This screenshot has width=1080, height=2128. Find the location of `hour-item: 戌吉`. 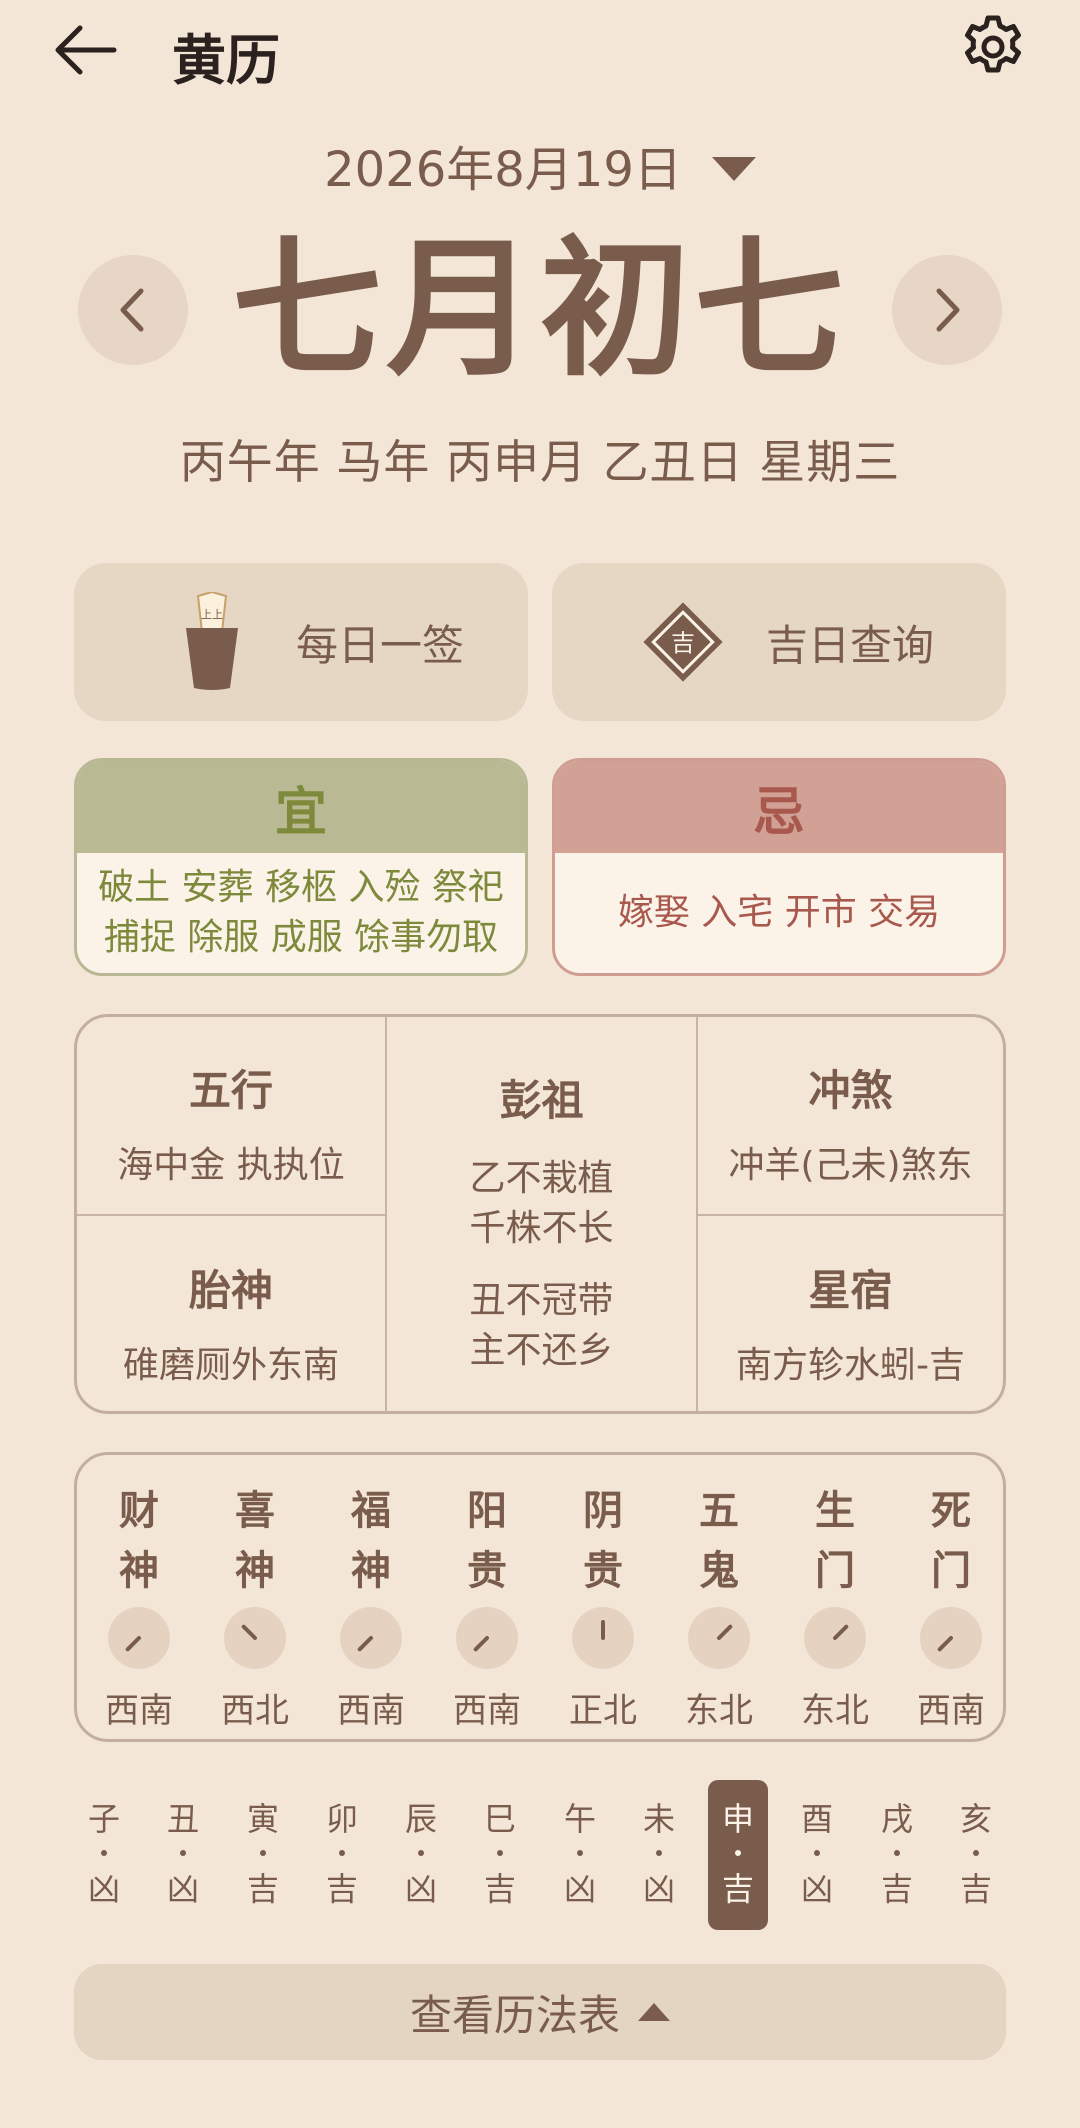

hour-item: 戌吉 is located at coordinates (897, 1855).